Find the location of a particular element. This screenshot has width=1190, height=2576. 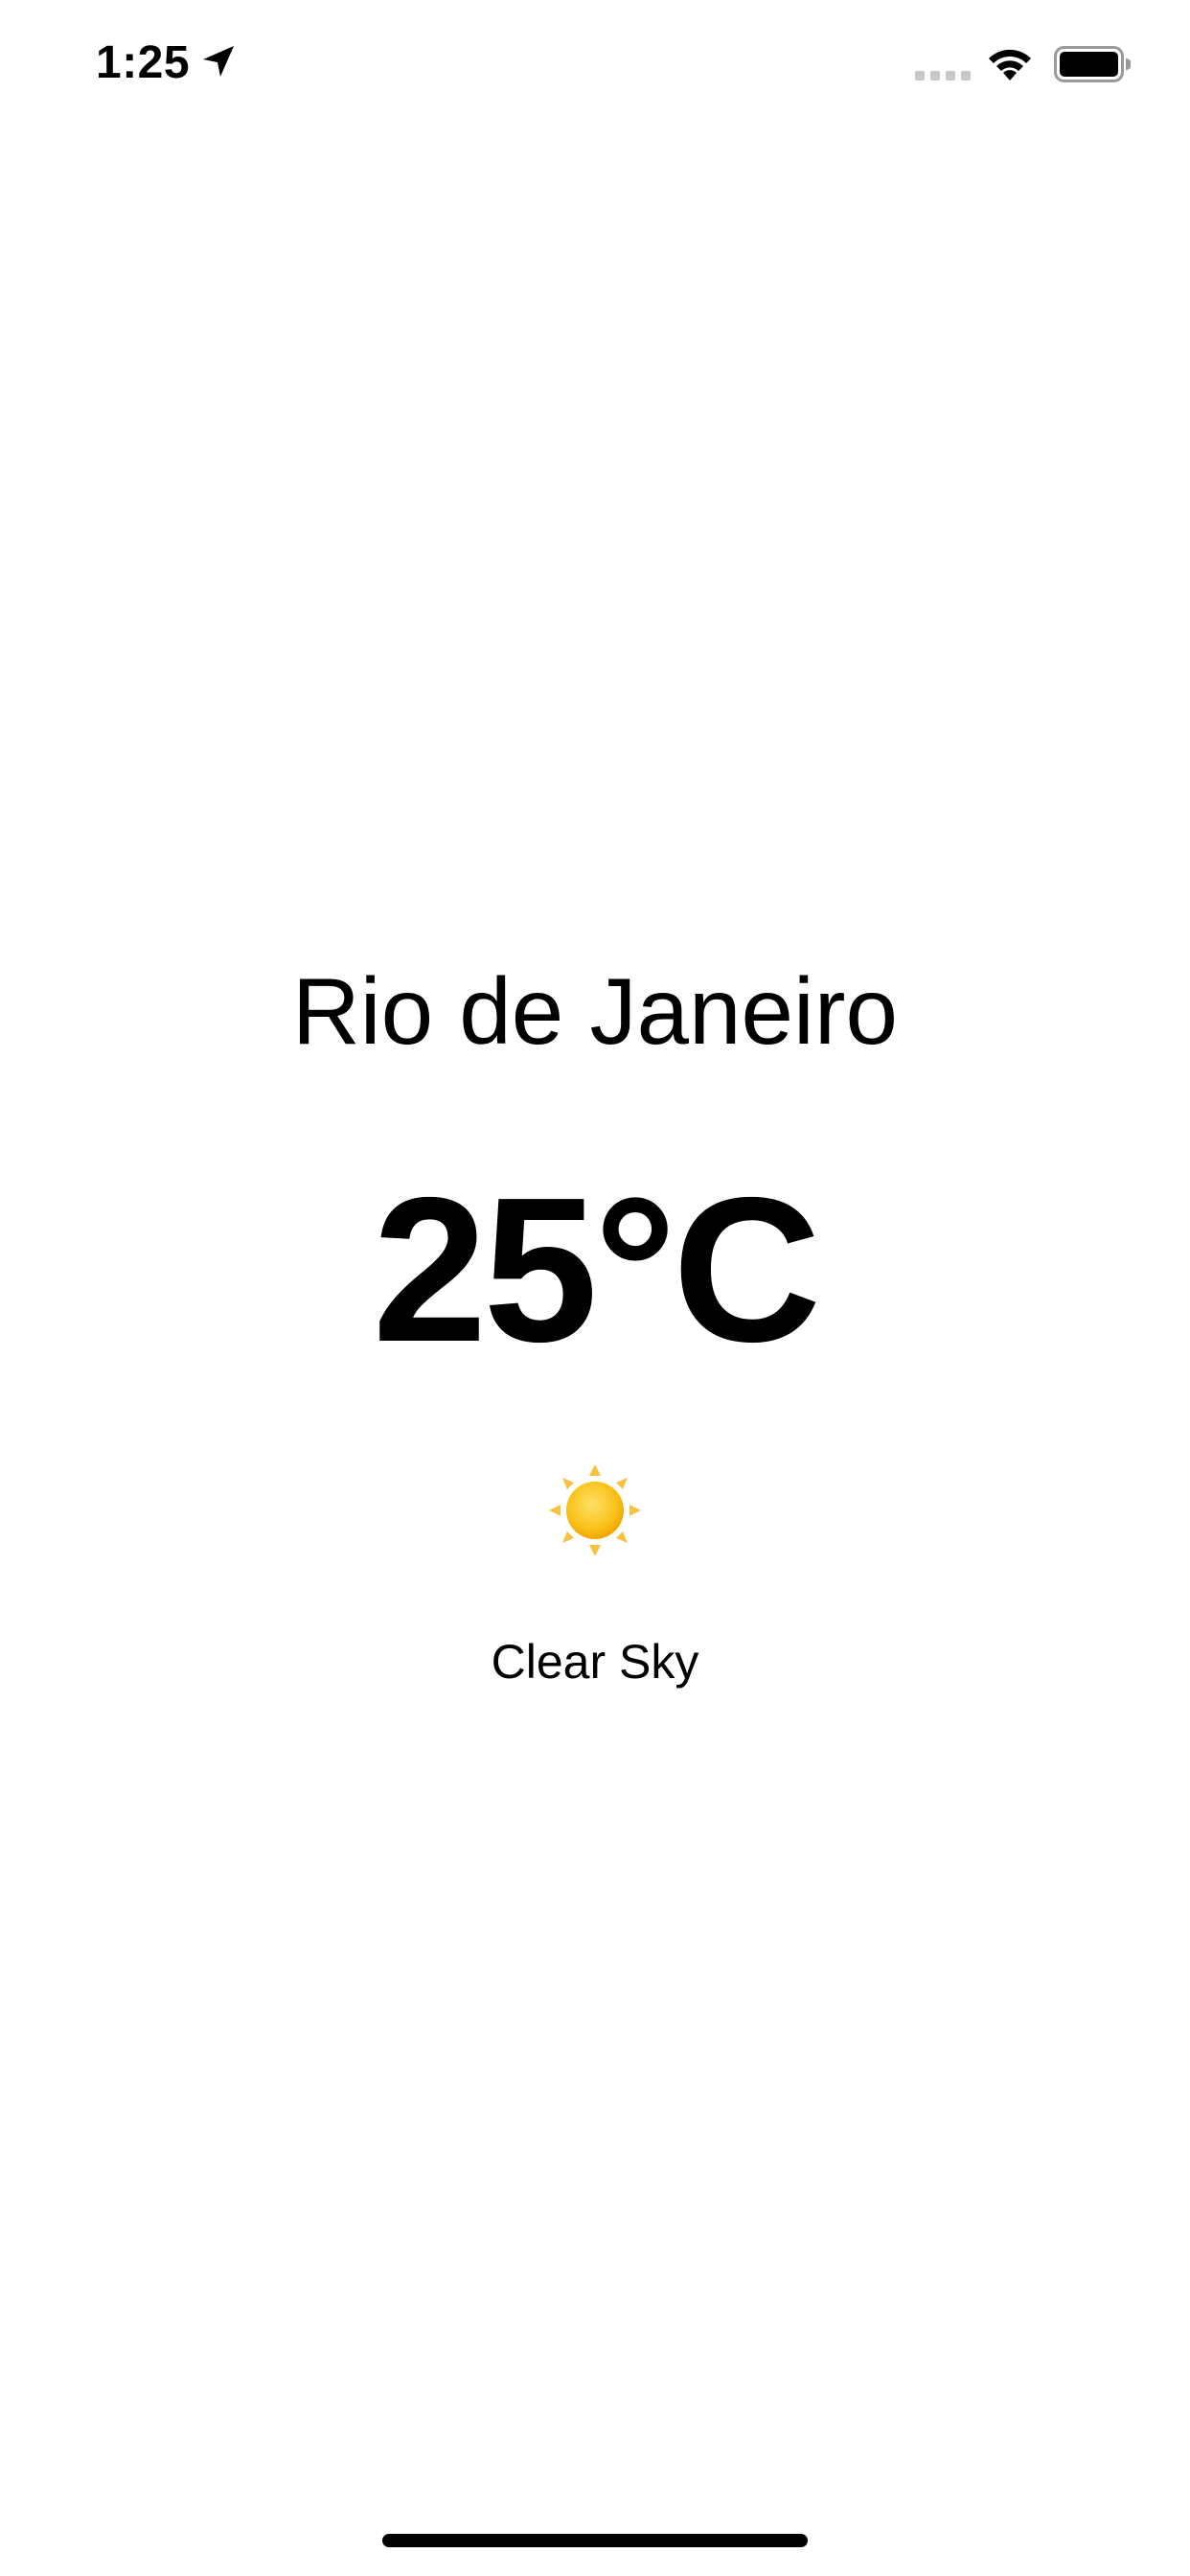

location-arrow-icon is located at coordinates (218, 62).